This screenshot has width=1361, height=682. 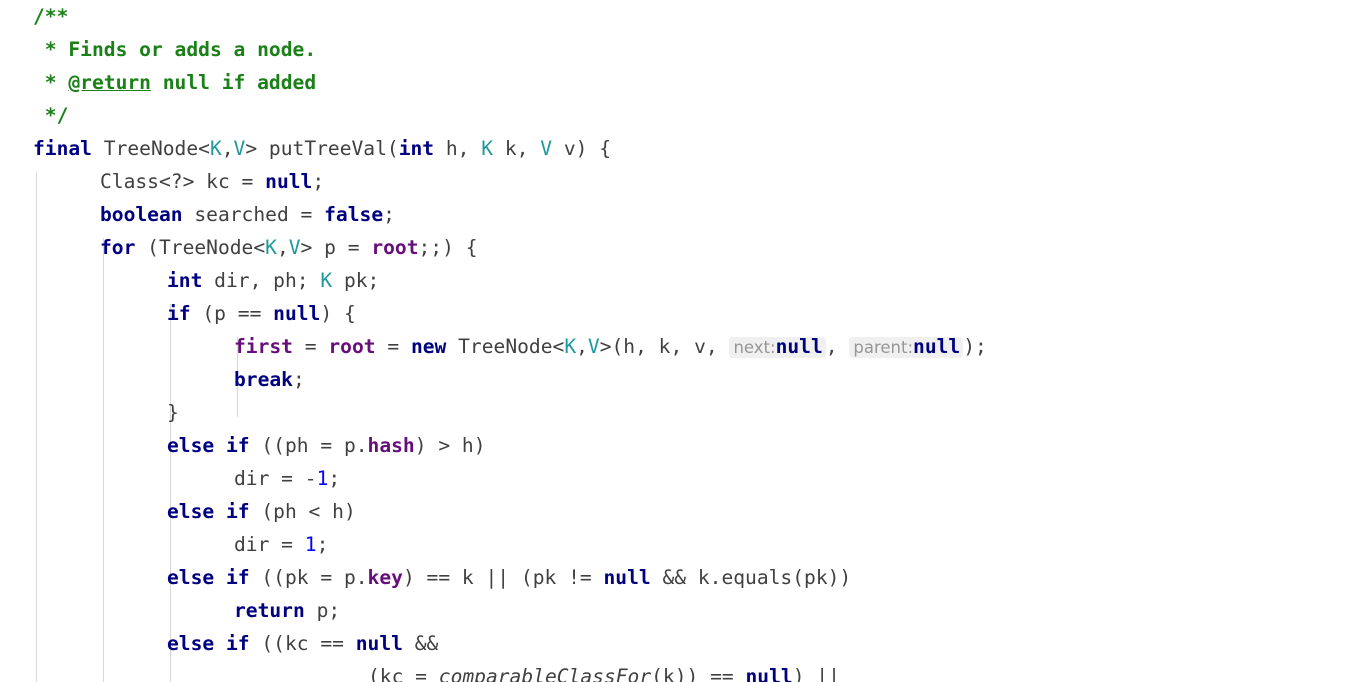 I want to click on code-token-plain: k,, so click(x=517, y=148).